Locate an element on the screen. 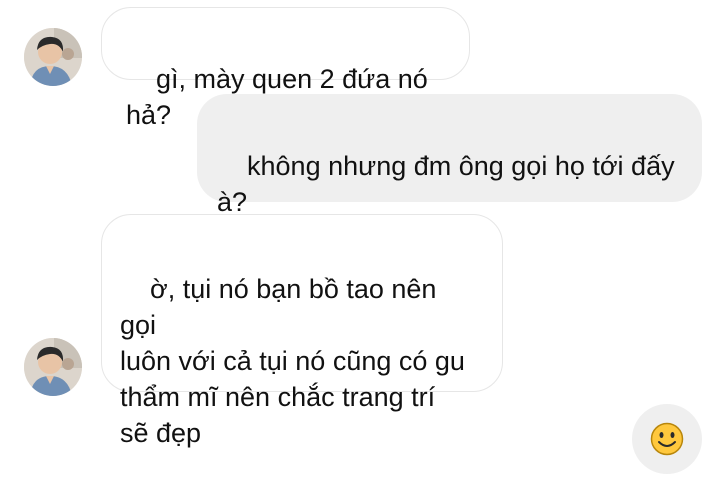  emoji-reaction-button is located at coordinates (667, 439).